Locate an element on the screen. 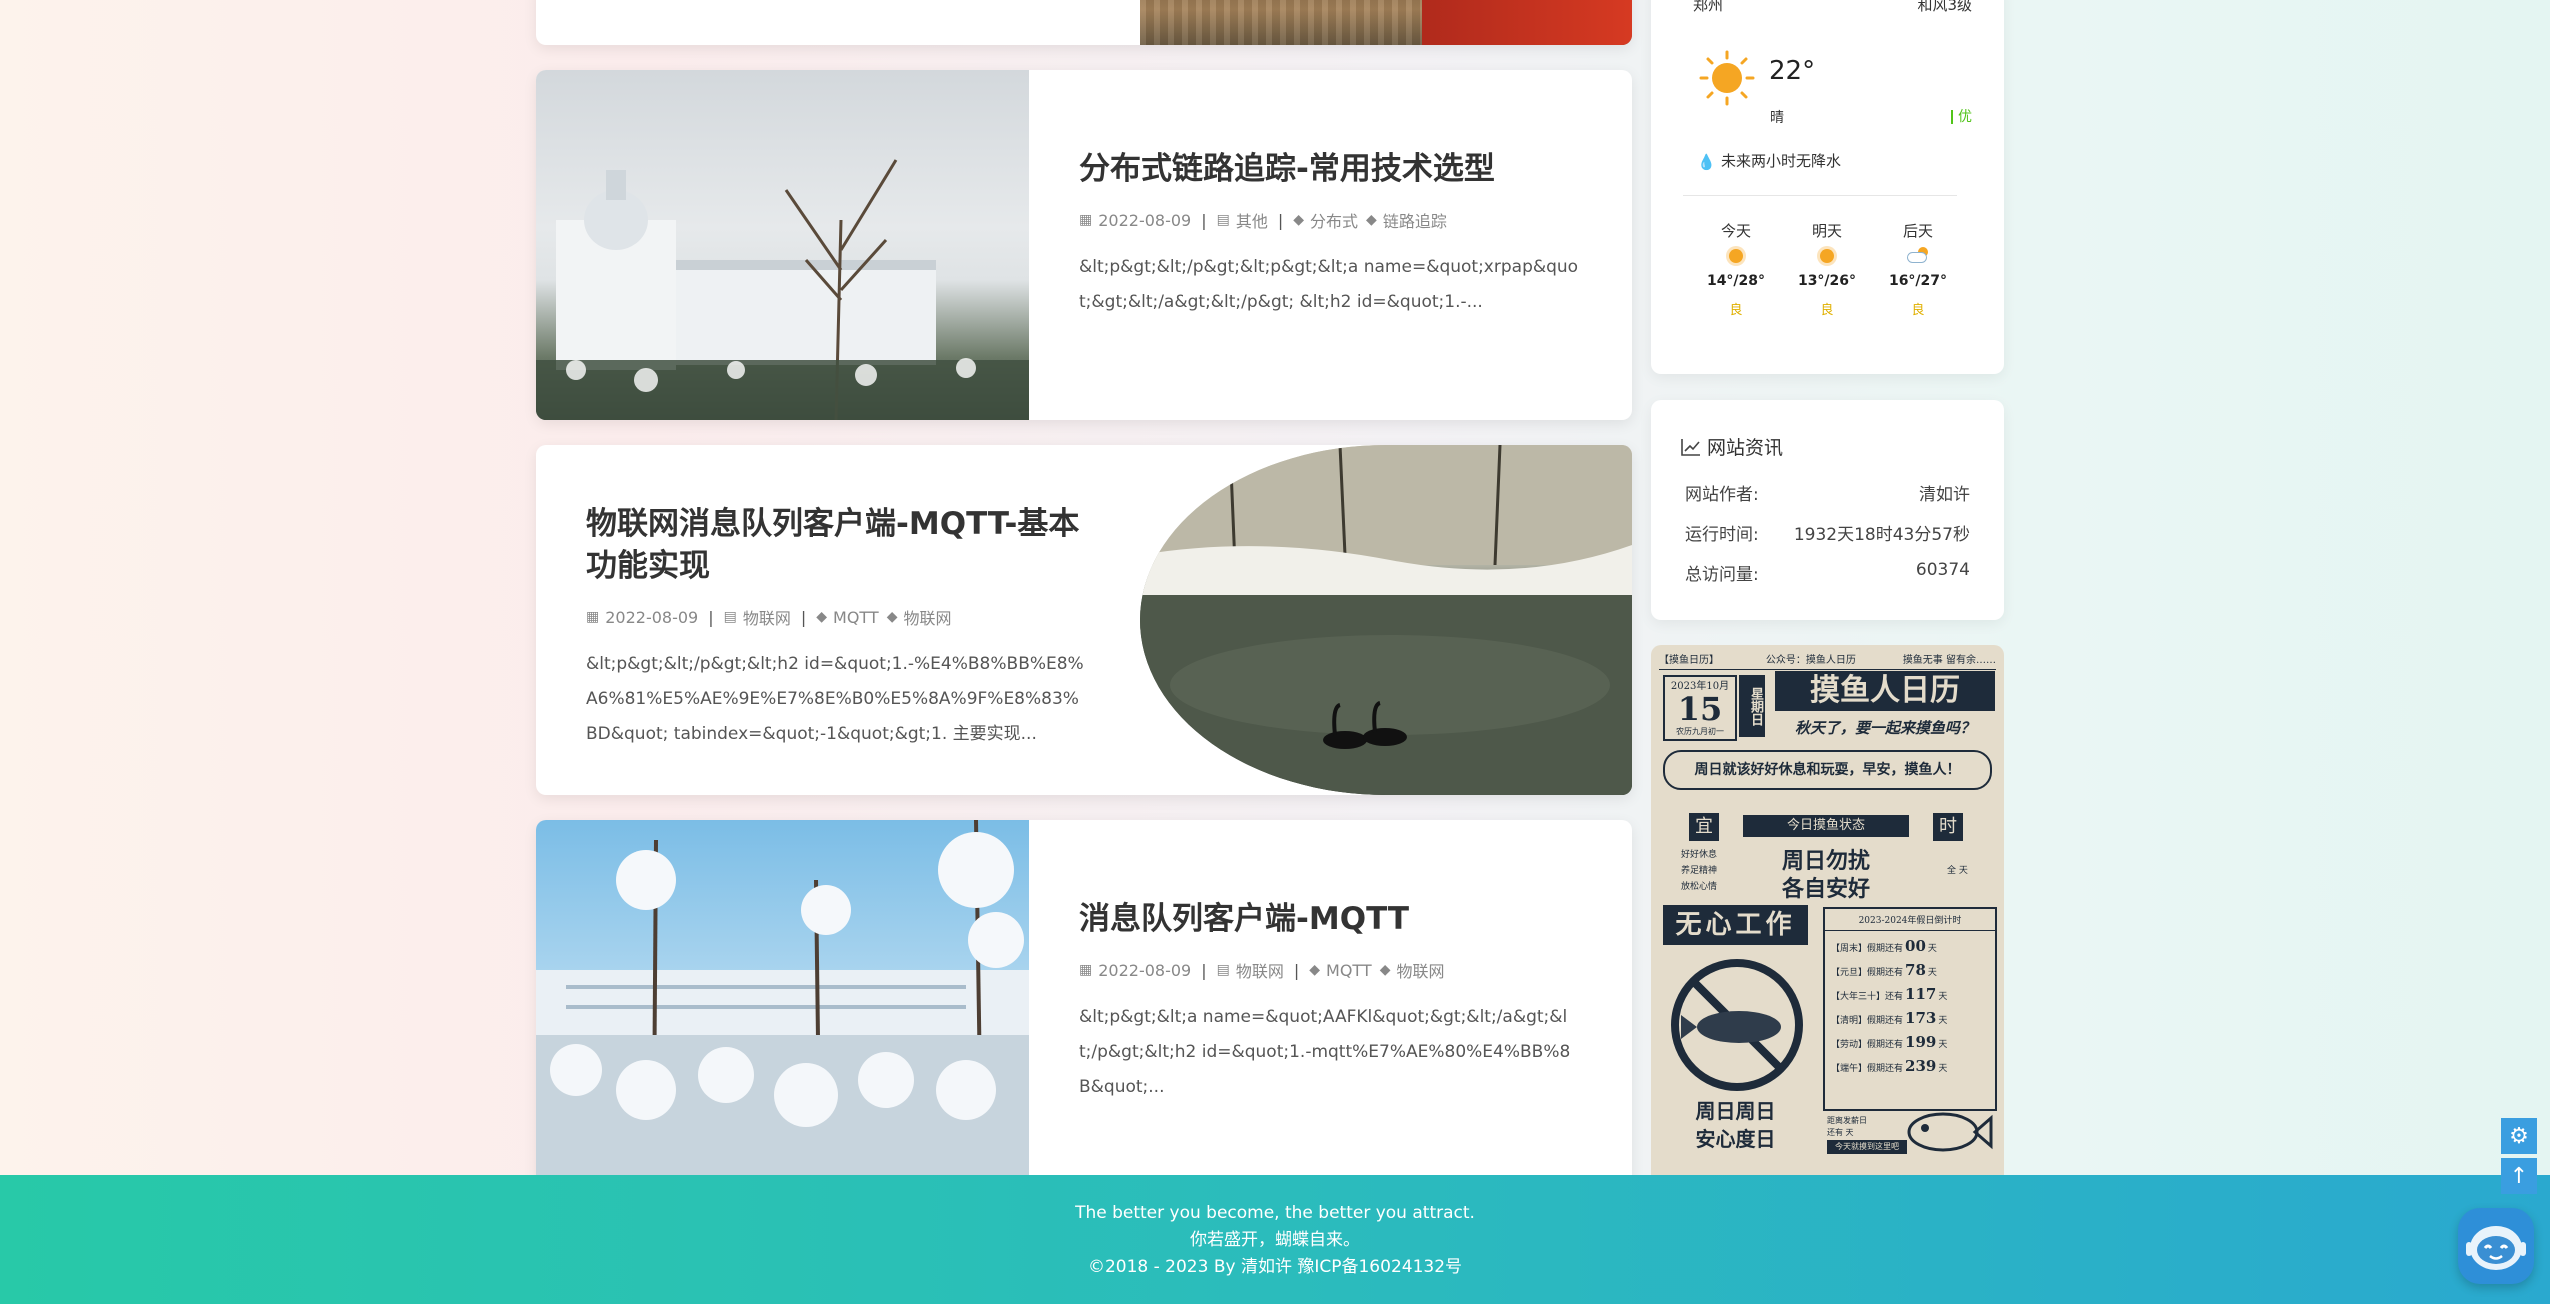  post-meta: ▦ 2022-08-09 | ▤ 其他 | ◆ 分布式 ◆ 链路追踪 is located at coordinates (1329, 220).